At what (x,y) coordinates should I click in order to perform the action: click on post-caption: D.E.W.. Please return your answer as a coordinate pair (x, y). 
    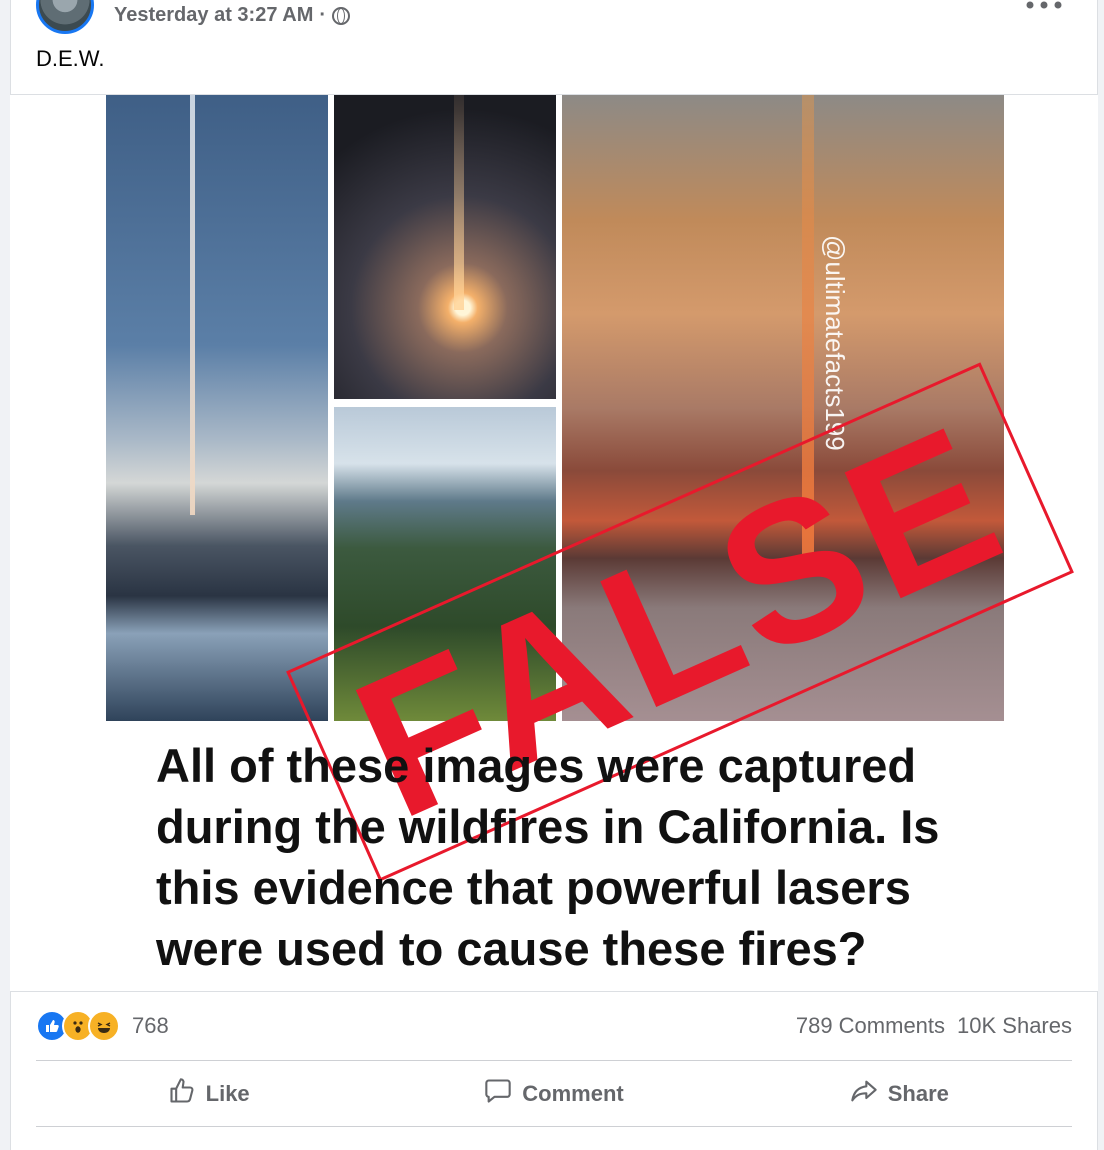
    Looking at the image, I should click on (70, 58).